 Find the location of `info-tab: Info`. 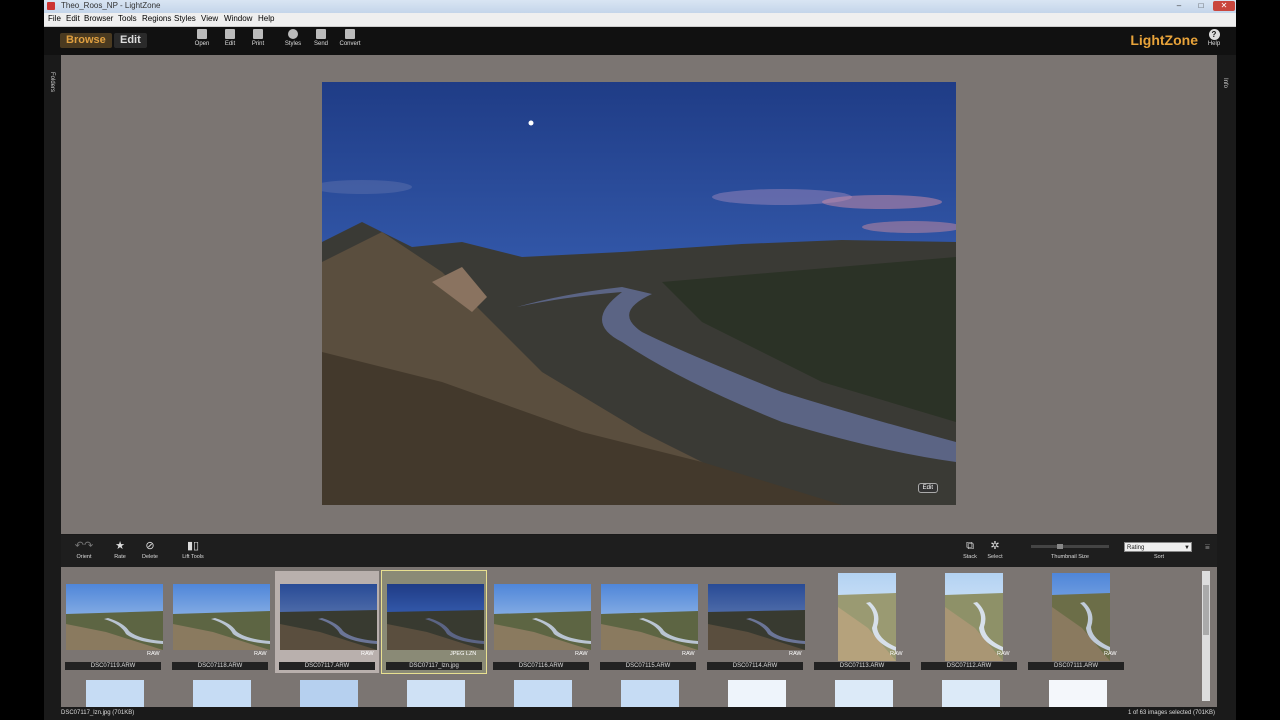

info-tab: Info is located at coordinates (1225, 83).